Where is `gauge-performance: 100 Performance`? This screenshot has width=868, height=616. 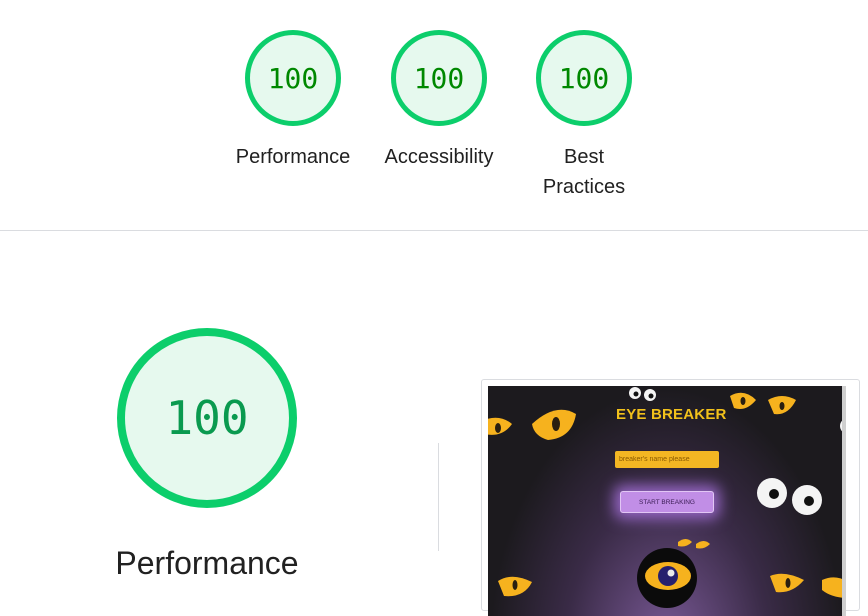 gauge-performance: 100 Performance is located at coordinates (293, 101).